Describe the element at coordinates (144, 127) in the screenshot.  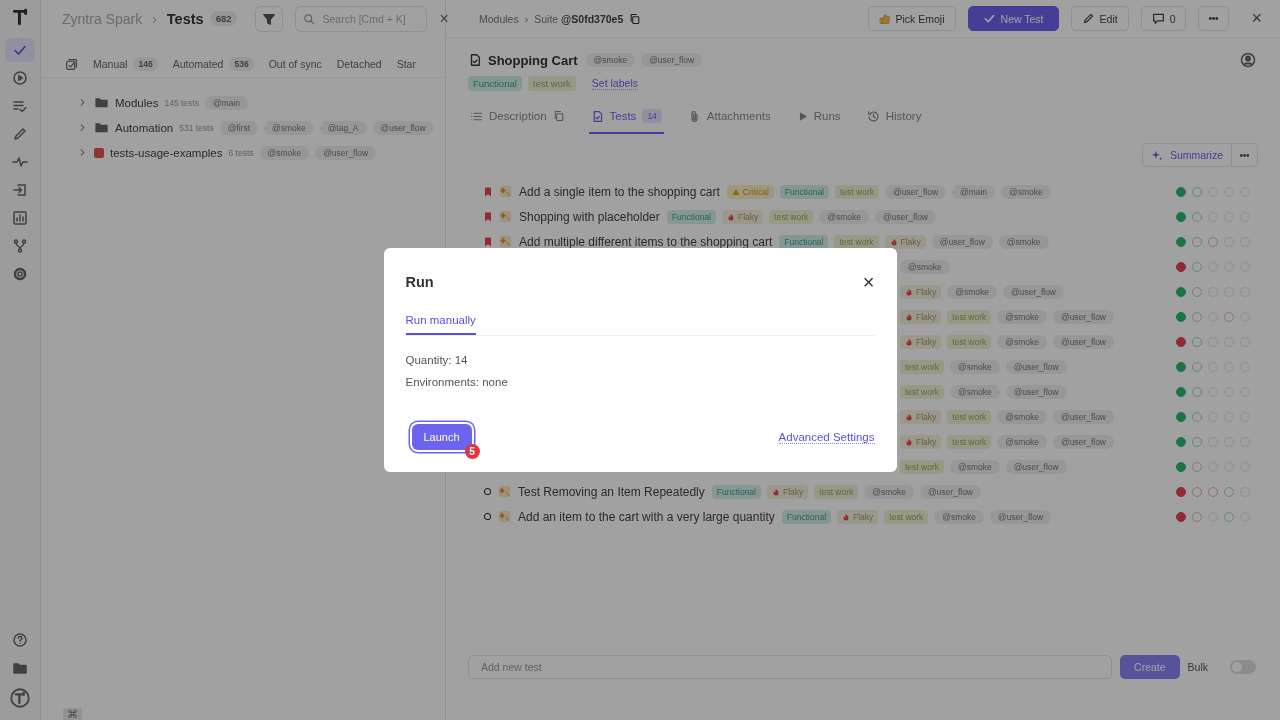
I see `tree-item: Automation` at that location.